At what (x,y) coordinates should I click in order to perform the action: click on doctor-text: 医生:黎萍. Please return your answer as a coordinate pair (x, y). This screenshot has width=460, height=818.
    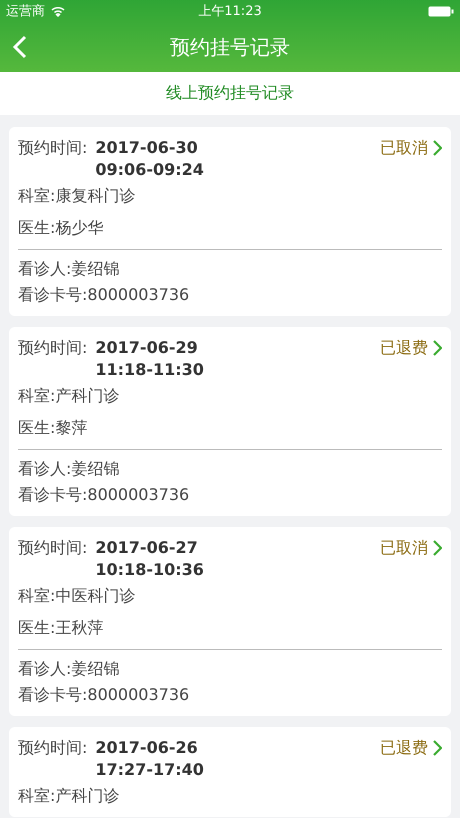
    Looking at the image, I should click on (53, 428).